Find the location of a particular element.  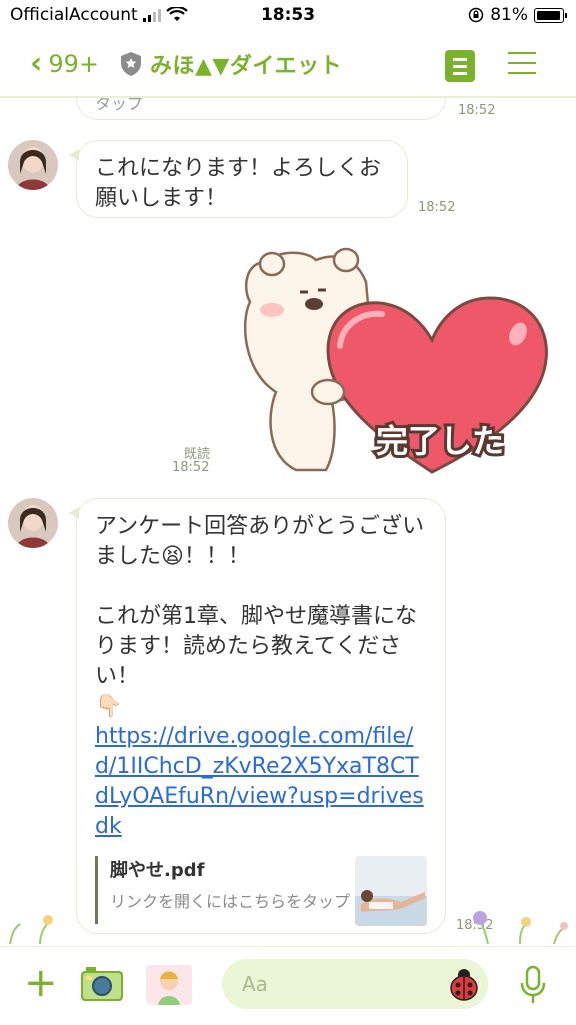

flower-decoration-icon is located at coordinates (288, 927).